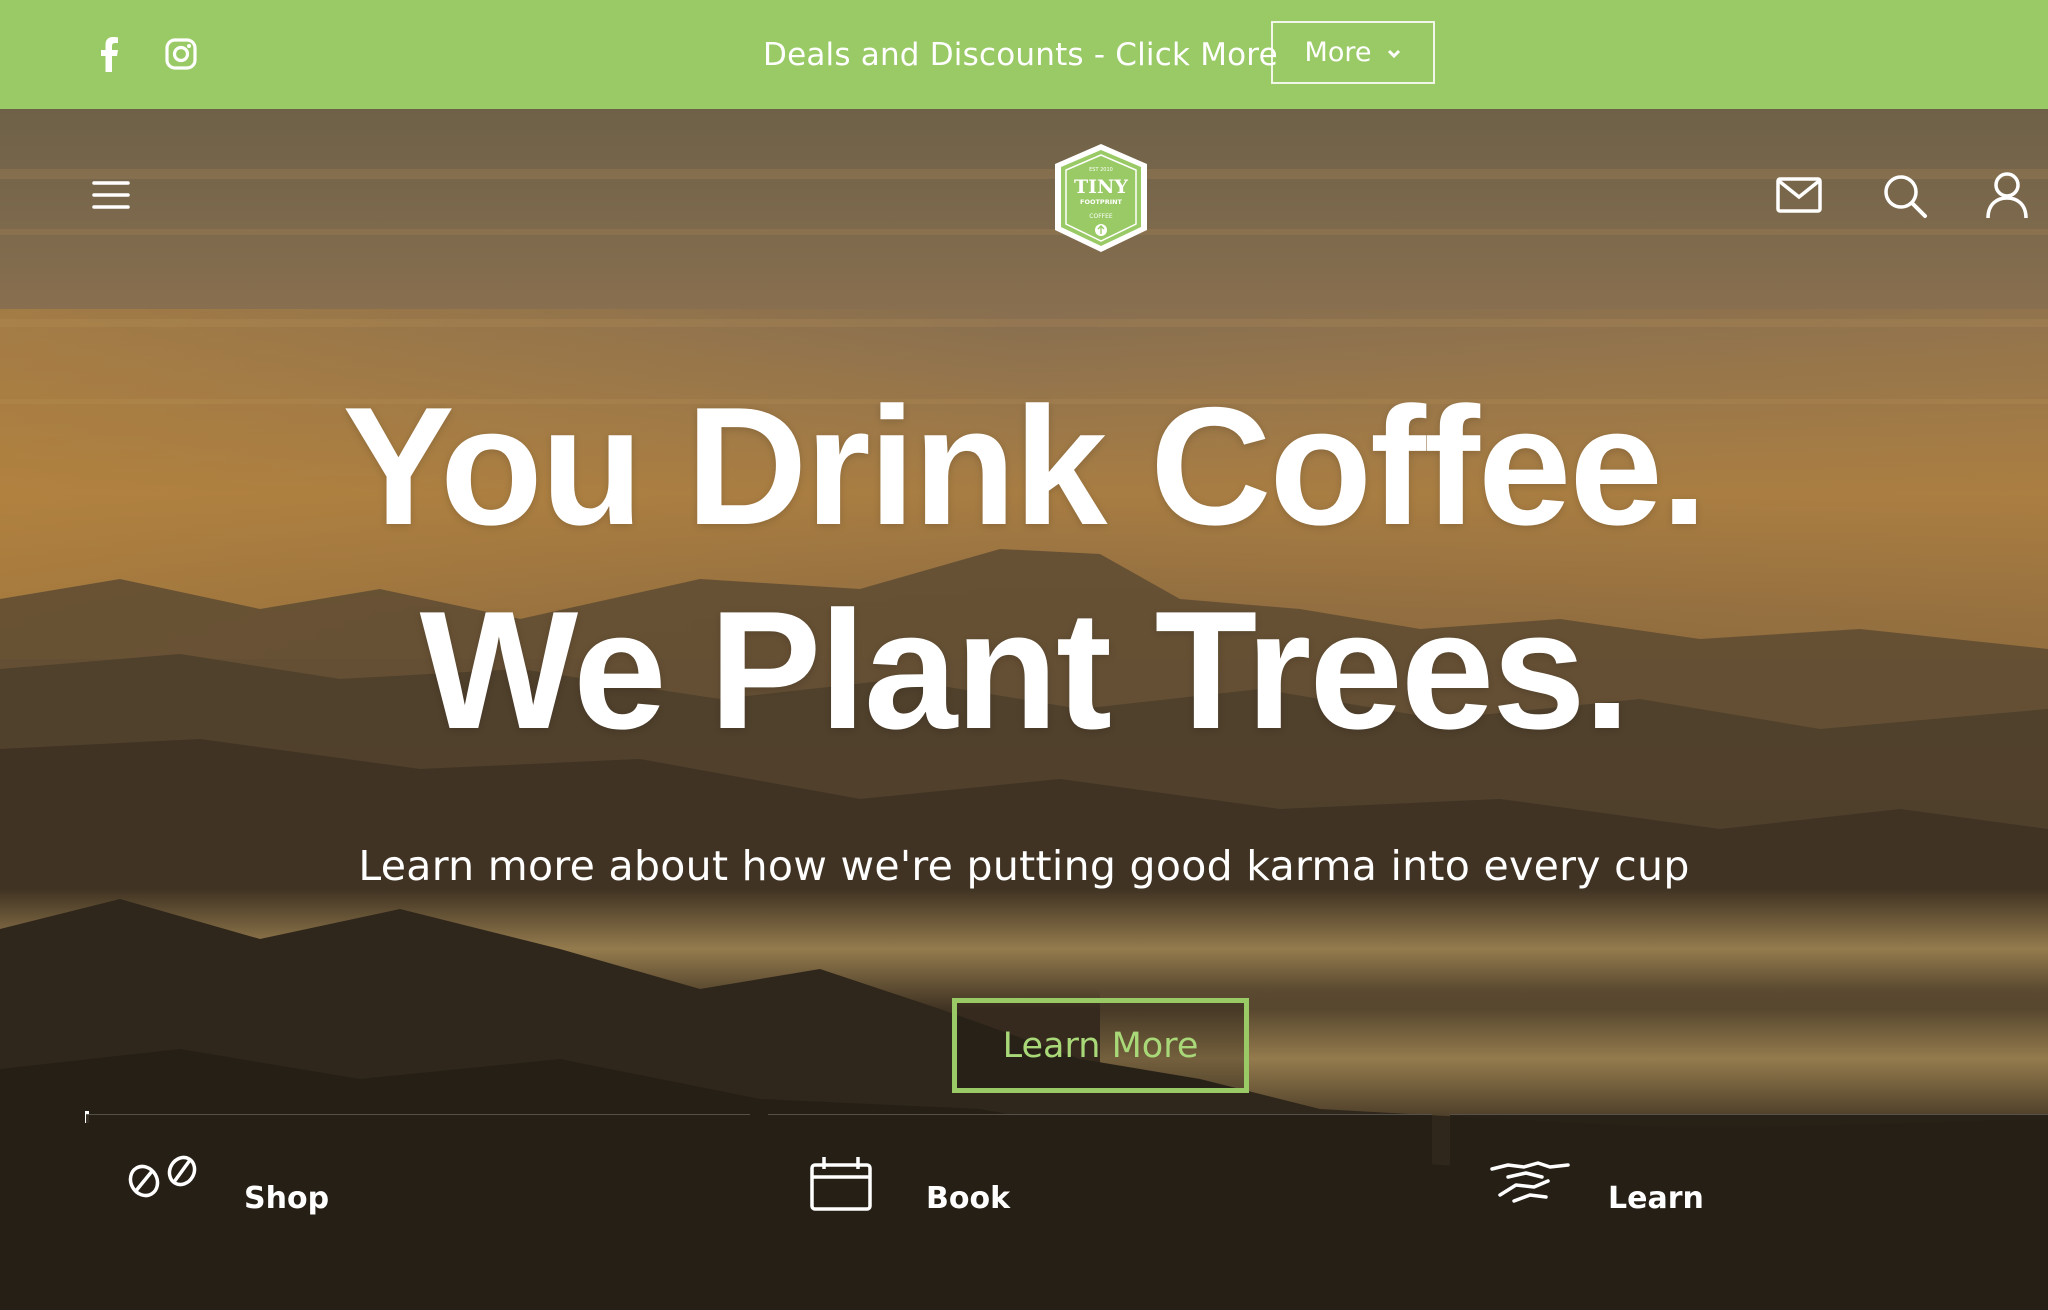 This screenshot has width=2048, height=1310. Describe the element at coordinates (1338, 52) in the screenshot. I see `more-button-label: More` at that location.